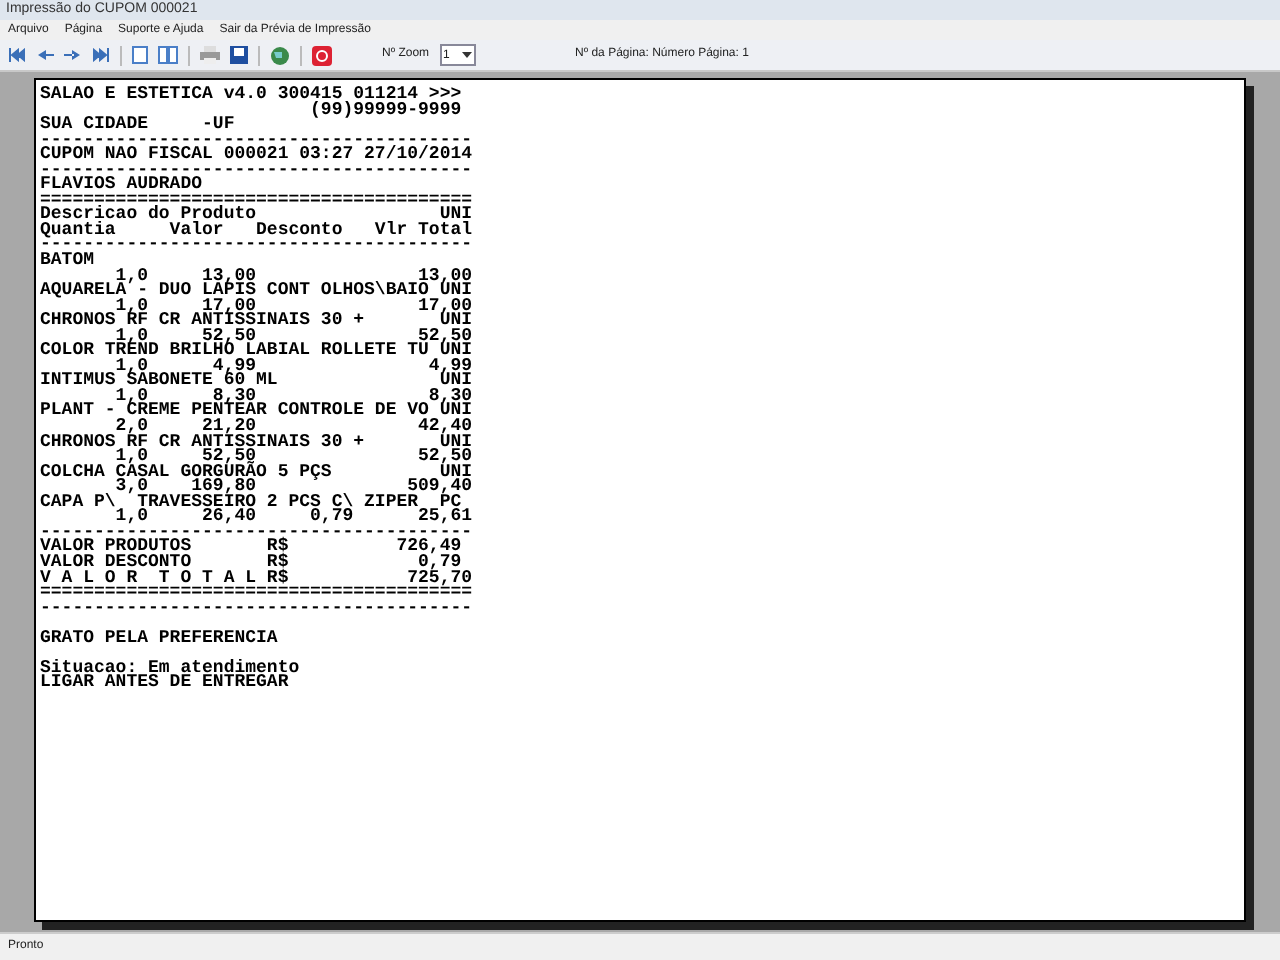 Image resolution: width=1280 pixels, height=960 pixels. Describe the element at coordinates (295, 367) in the screenshot. I see `receipt-line: 1,0 4,99 4,99` at that location.